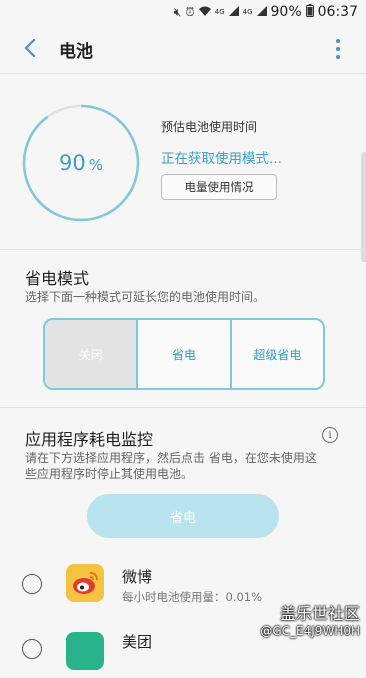 This screenshot has height=678, width=366. What do you see at coordinates (76, 52) in the screenshot?
I see `page-title: 电池` at bounding box center [76, 52].